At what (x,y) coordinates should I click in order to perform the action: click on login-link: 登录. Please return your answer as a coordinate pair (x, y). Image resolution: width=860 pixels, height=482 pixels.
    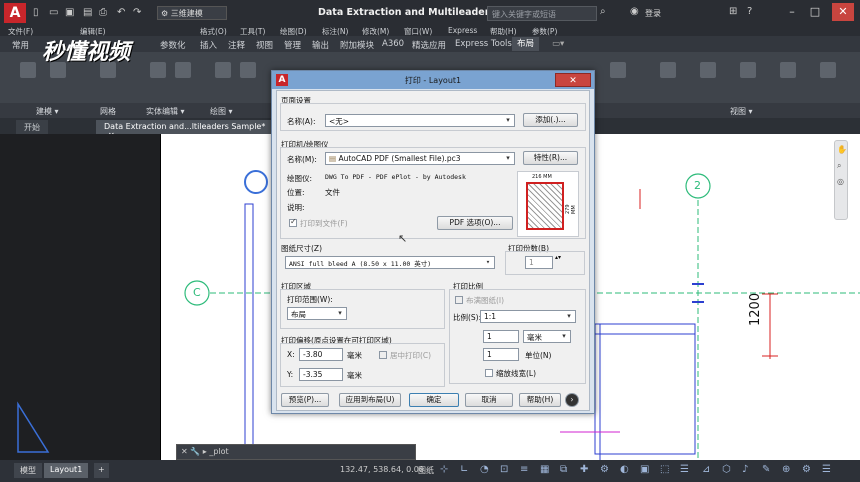
    Looking at the image, I should click on (653, 13).